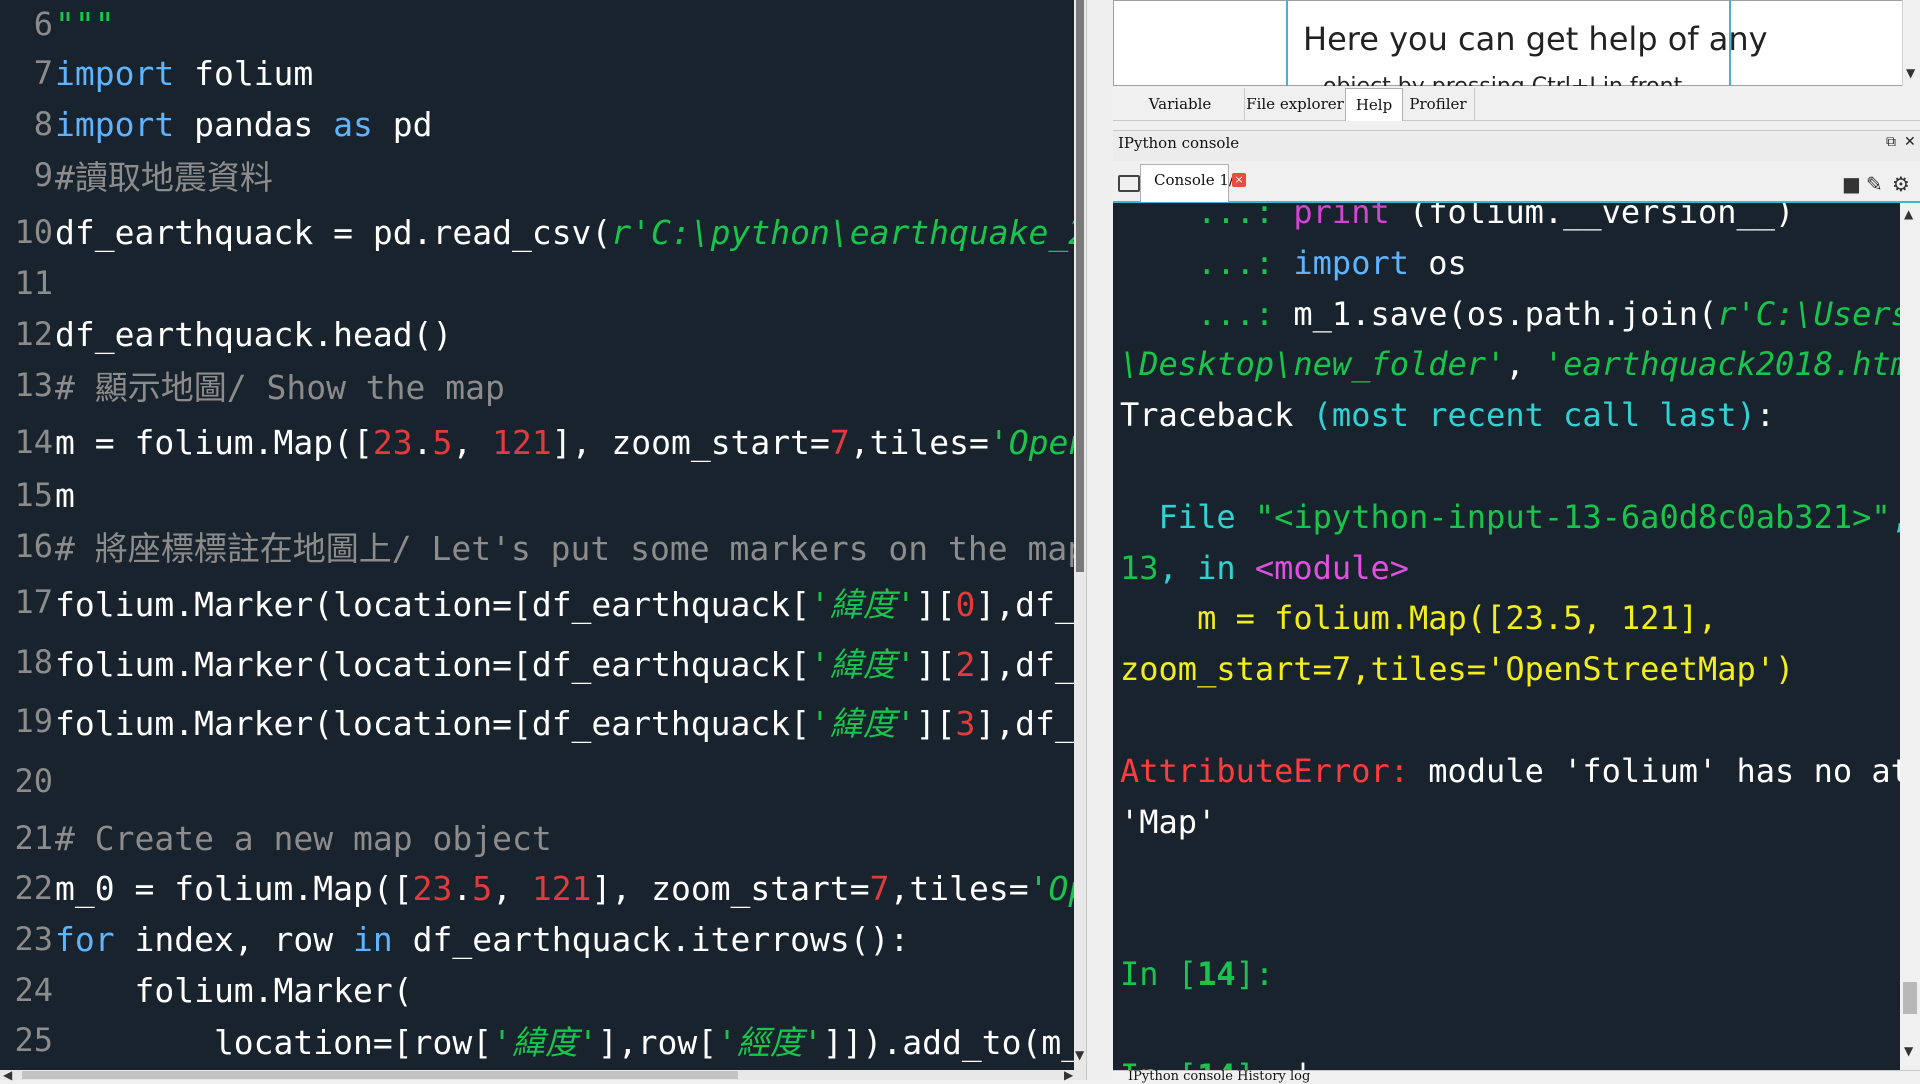 The image size is (1920, 1084). Describe the element at coordinates (33, 1040) in the screenshot. I see `line-number: 25` at that location.